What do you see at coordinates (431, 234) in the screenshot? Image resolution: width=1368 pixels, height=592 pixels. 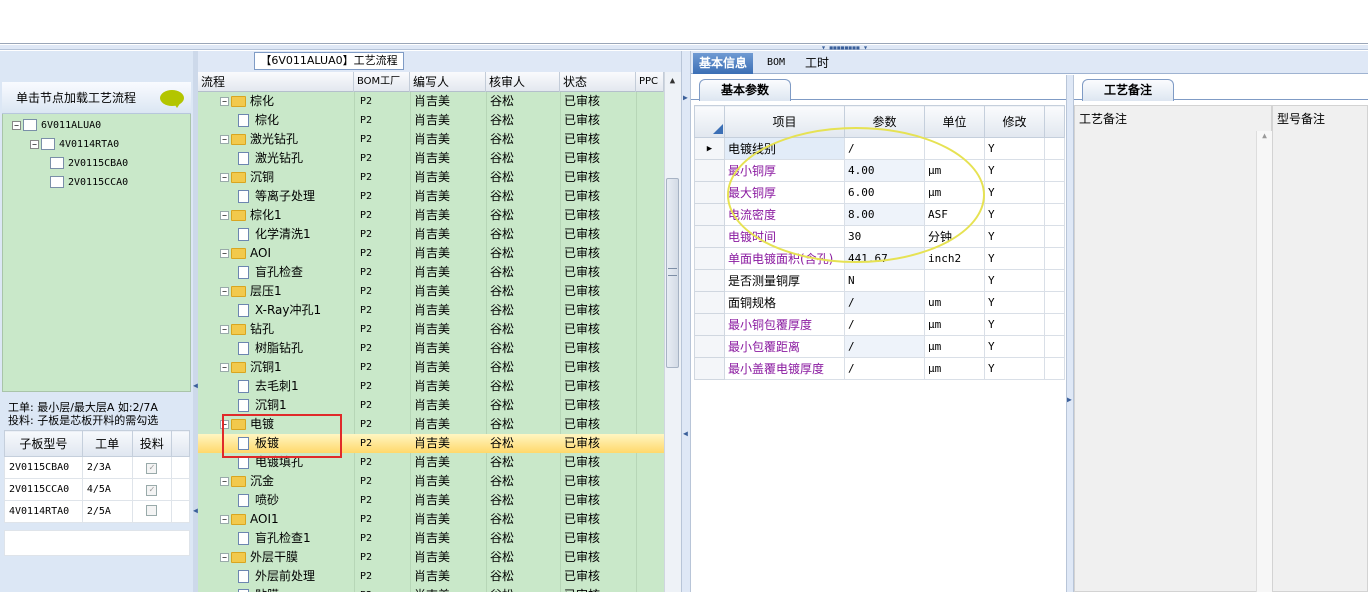 I see `process-row: 化学清洗1 P2 肖吉美 谷松 已审核` at bounding box center [431, 234].